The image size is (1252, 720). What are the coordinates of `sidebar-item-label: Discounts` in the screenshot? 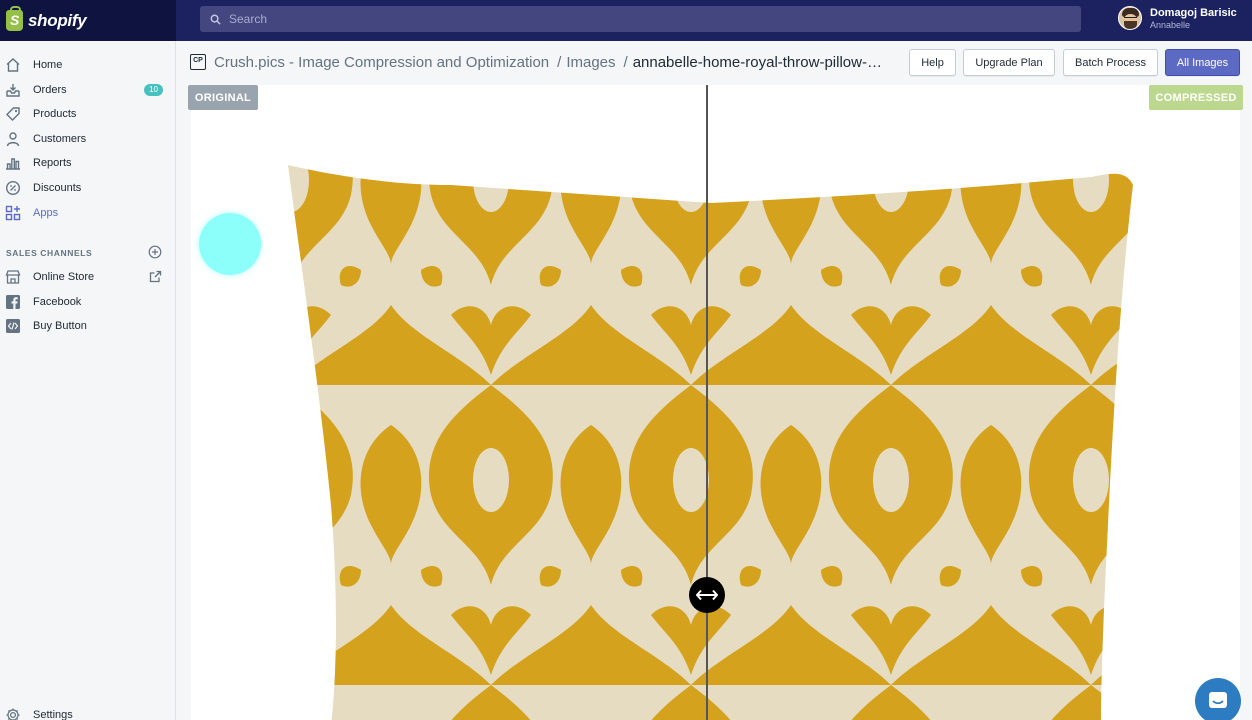 It's located at (57, 188).